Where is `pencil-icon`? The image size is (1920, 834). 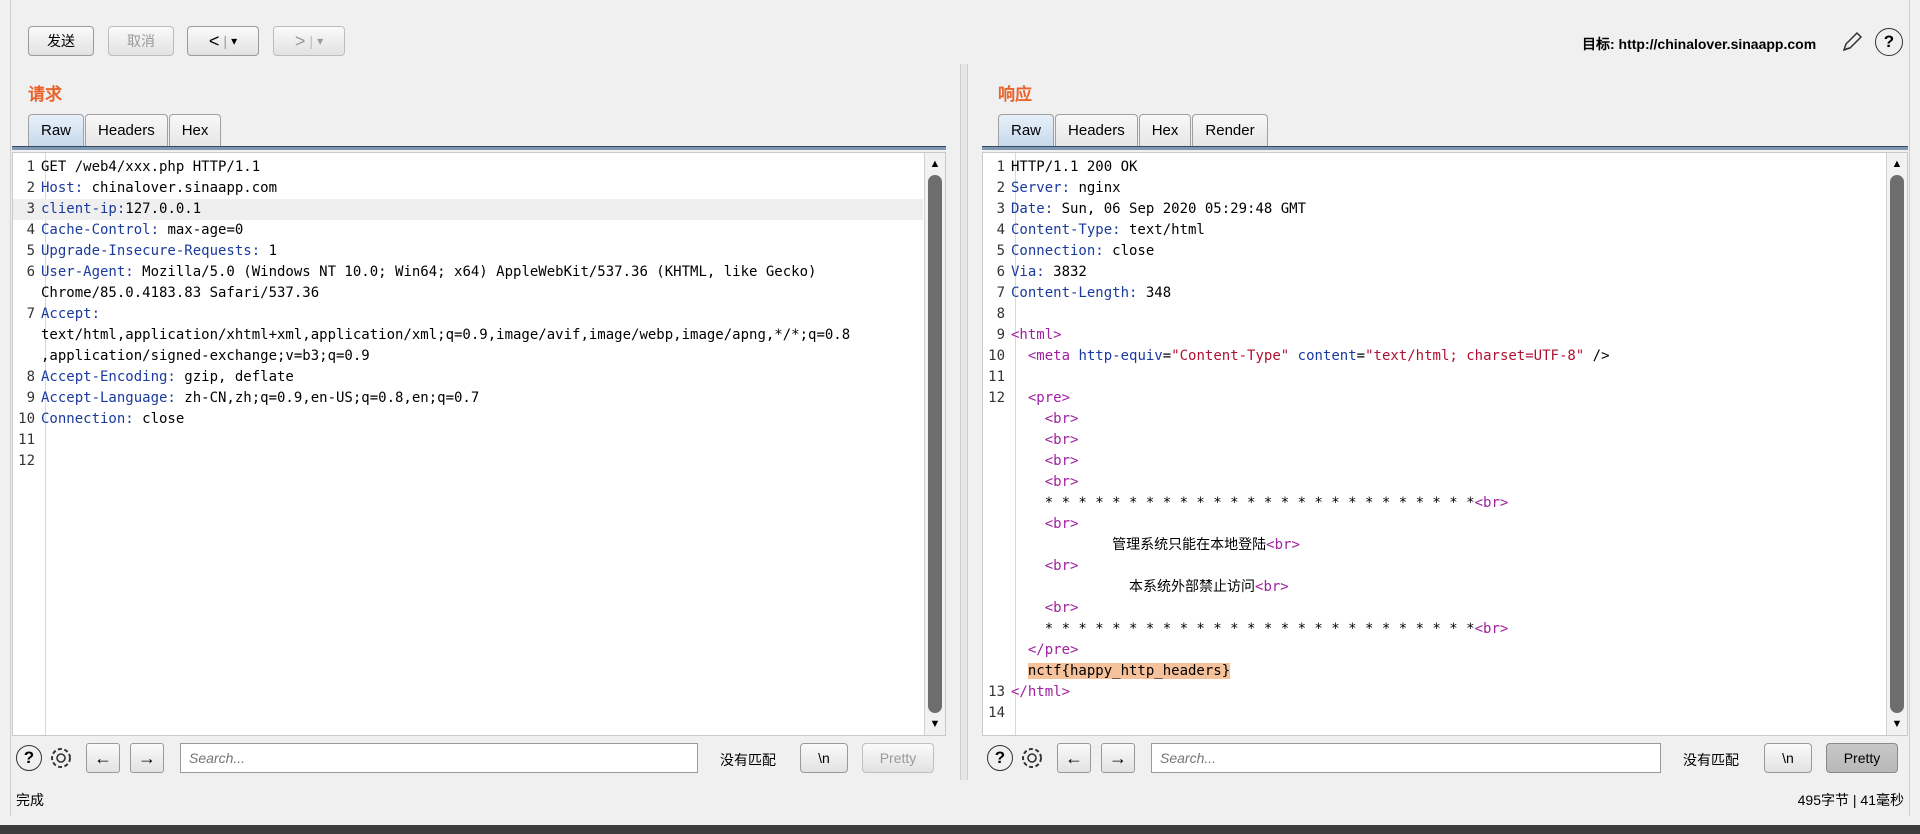 pencil-icon is located at coordinates (1852, 42).